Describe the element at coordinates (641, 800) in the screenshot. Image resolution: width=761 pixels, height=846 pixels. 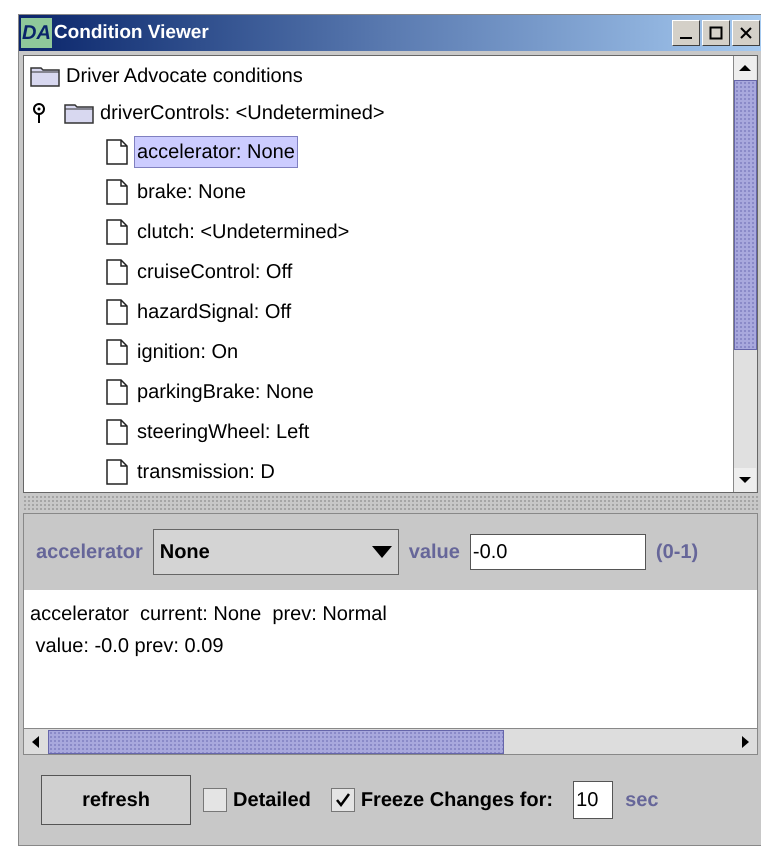
I see `unit-label: sec` at that location.